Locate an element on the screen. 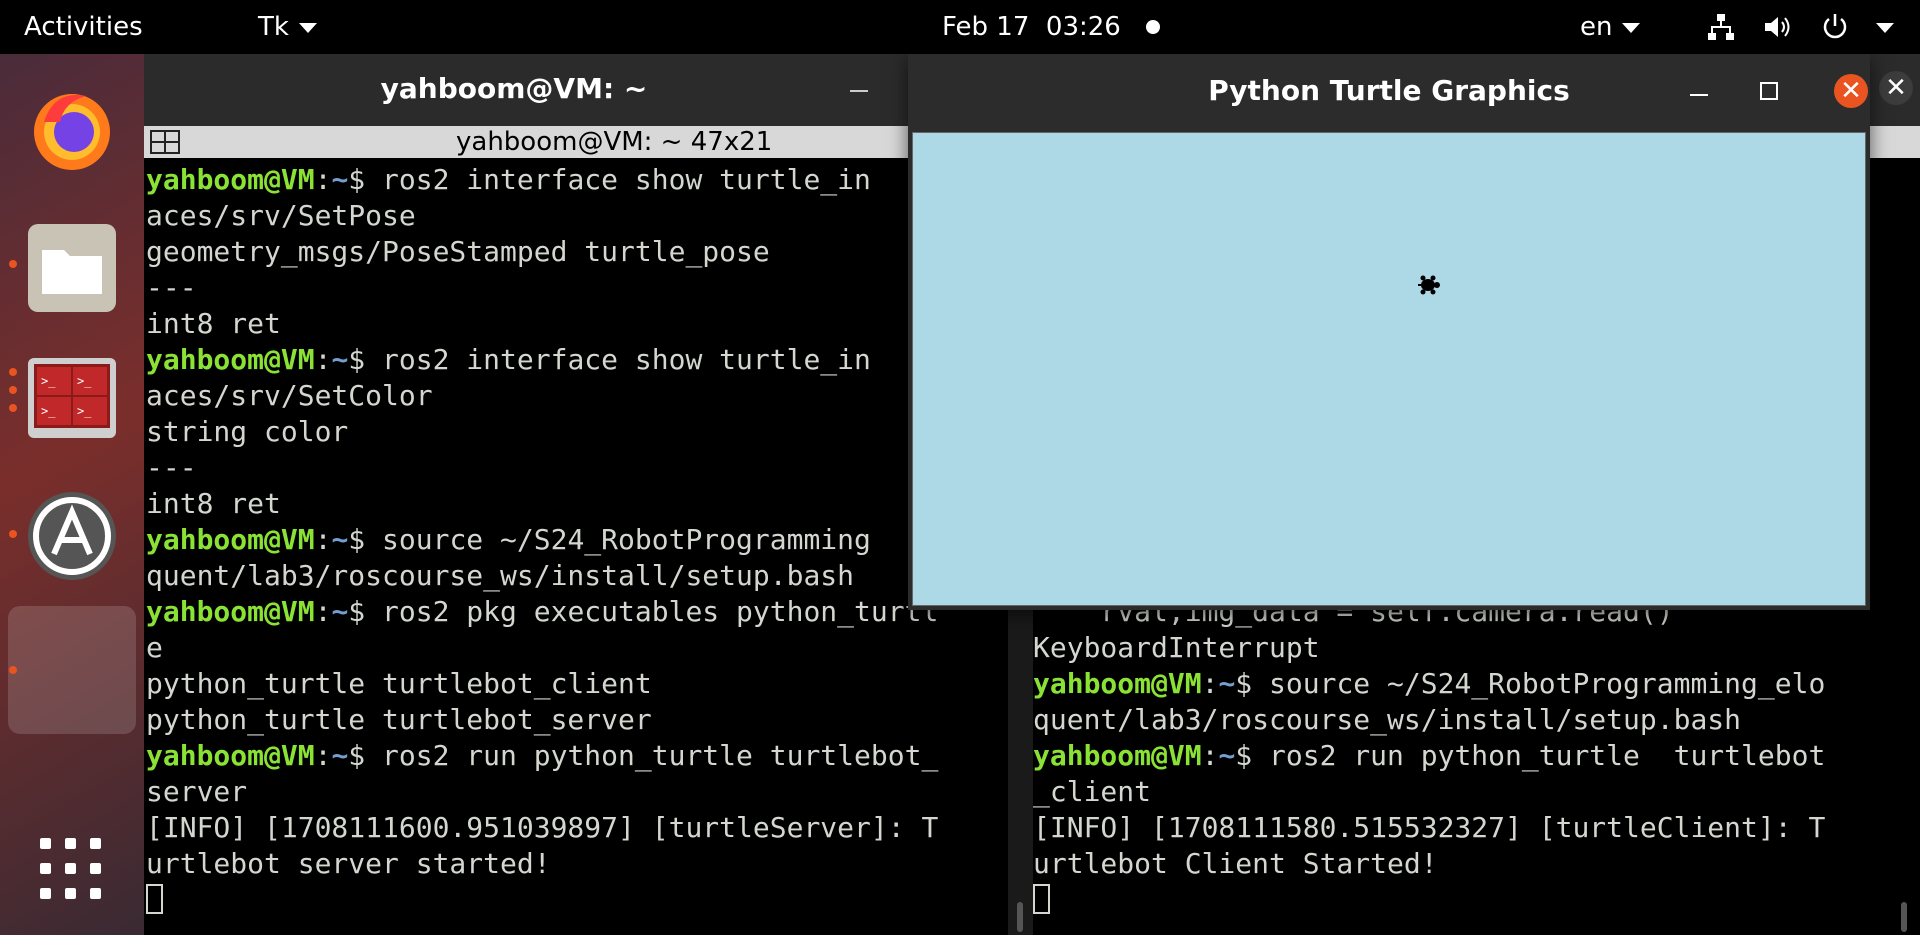 The height and width of the screenshot is (935, 1920). firefox-icon is located at coordinates (72, 132).